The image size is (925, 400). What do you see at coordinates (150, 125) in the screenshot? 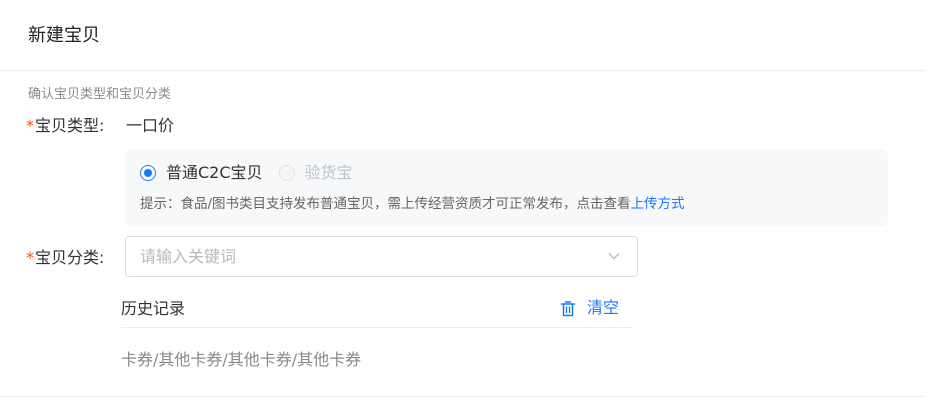
I see `item-type-value: 一口价` at bounding box center [150, 125].